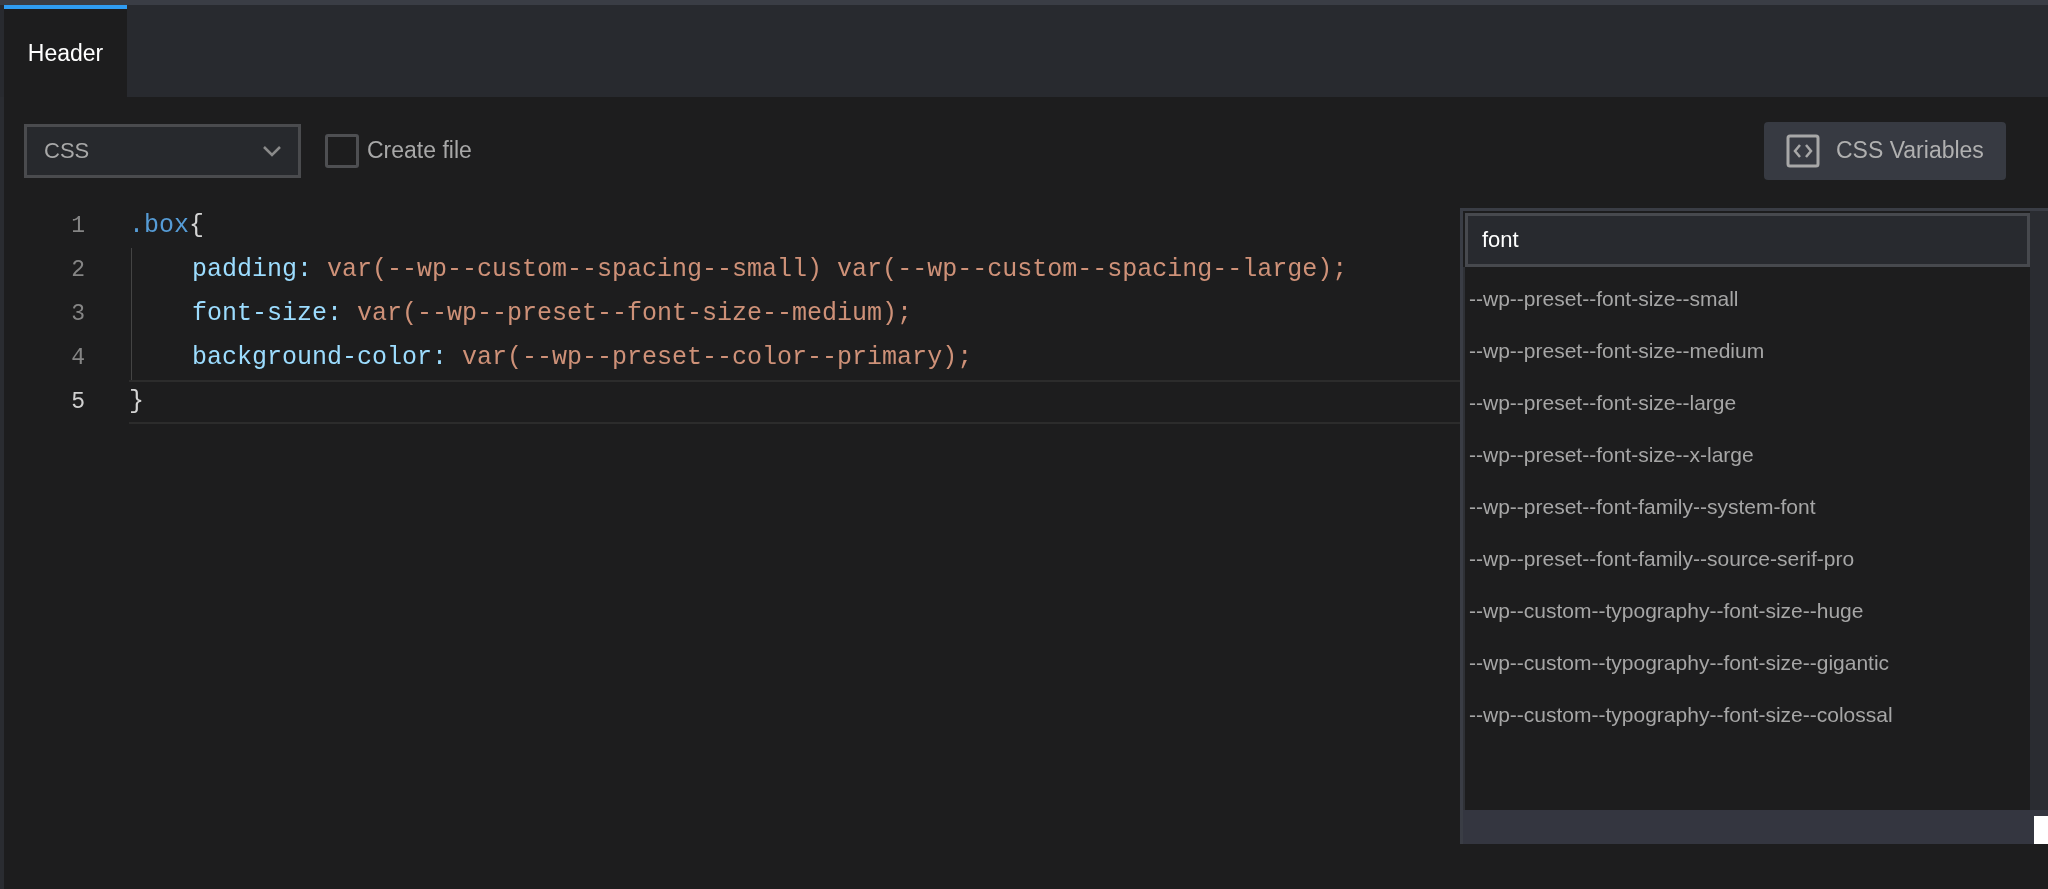 Image resolution: width=2048 pixels, height=889 pixels. What do you see at coordinates (78, 358) in the screenshot?
I see `line-number: 4` at bounding box center [78, 358].